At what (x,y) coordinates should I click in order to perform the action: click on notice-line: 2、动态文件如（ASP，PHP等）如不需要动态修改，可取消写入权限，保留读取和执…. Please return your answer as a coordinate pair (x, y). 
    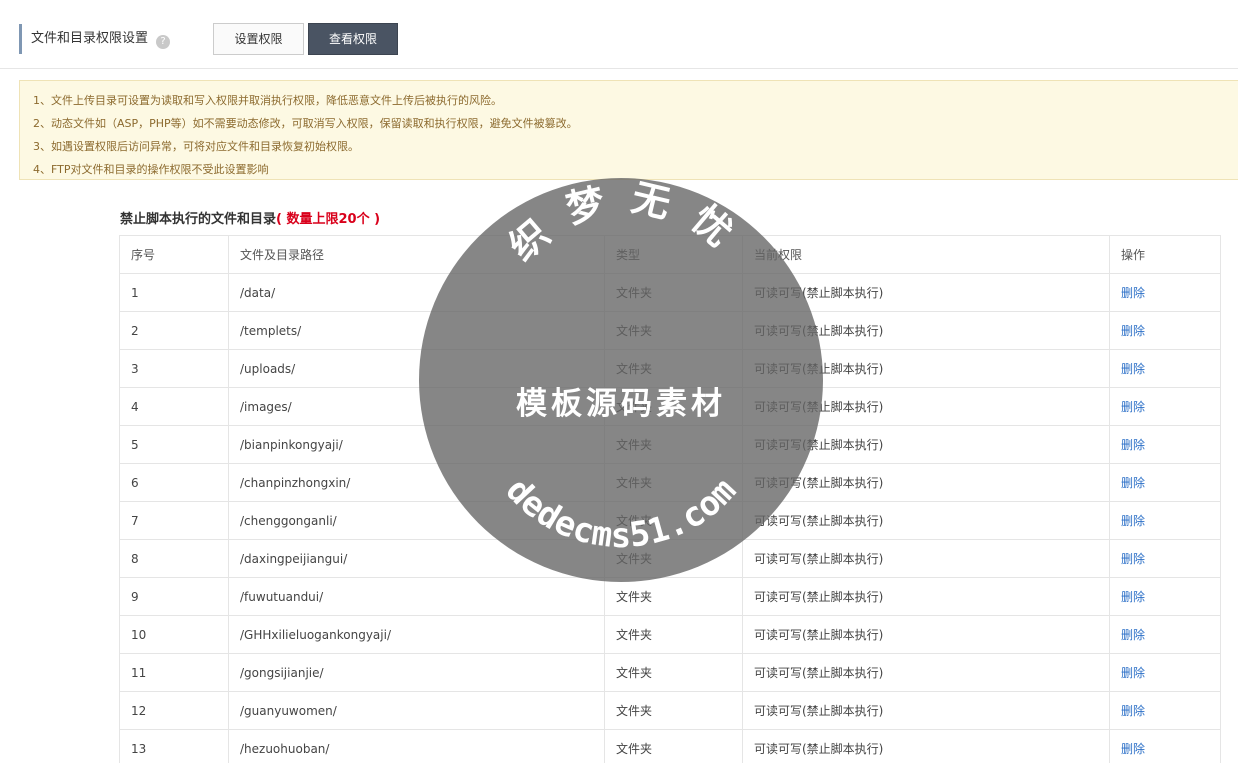
    Looking at the image, I should click on (305, 123).